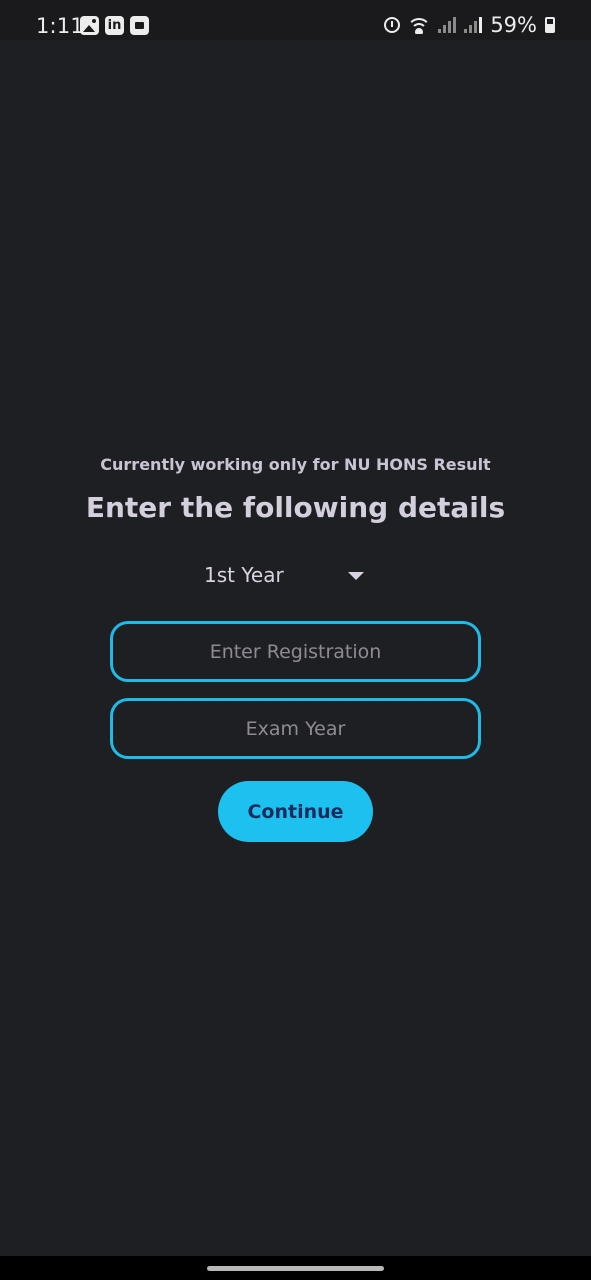 This screenshot has width=591, height=1280. I want to click on year-dropdown: 1st Year, so click(286, 575).